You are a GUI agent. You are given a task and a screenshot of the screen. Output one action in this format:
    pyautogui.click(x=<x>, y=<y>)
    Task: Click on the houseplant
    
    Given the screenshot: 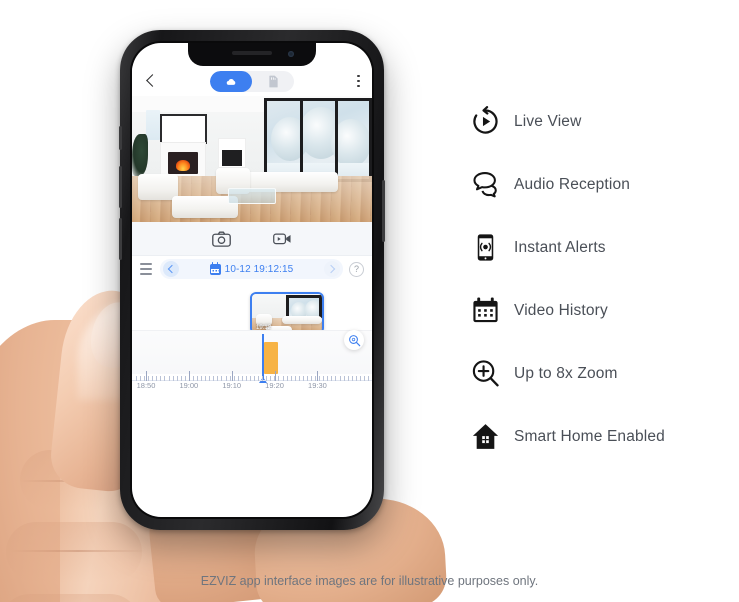 What is the action you would take?
    pyautogui.click(x=140, y=155)
    